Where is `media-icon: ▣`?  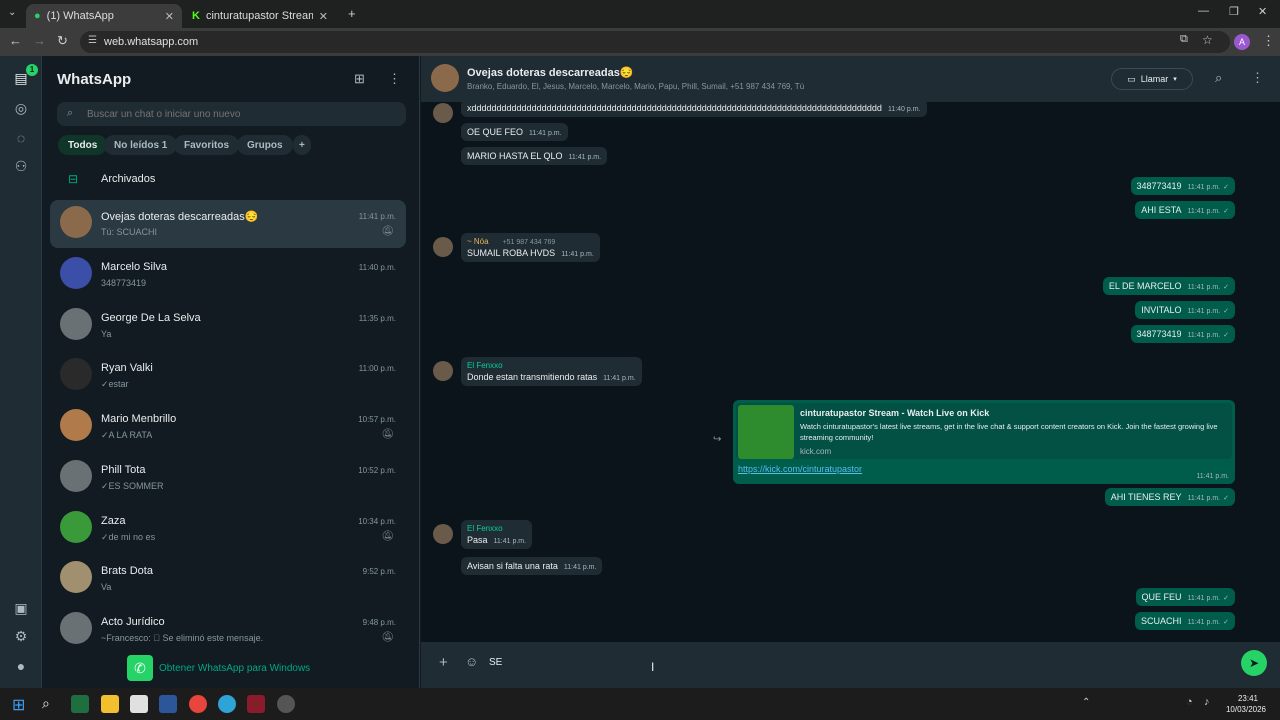 media-icon: ▣ is located at coordinates (21, 609).